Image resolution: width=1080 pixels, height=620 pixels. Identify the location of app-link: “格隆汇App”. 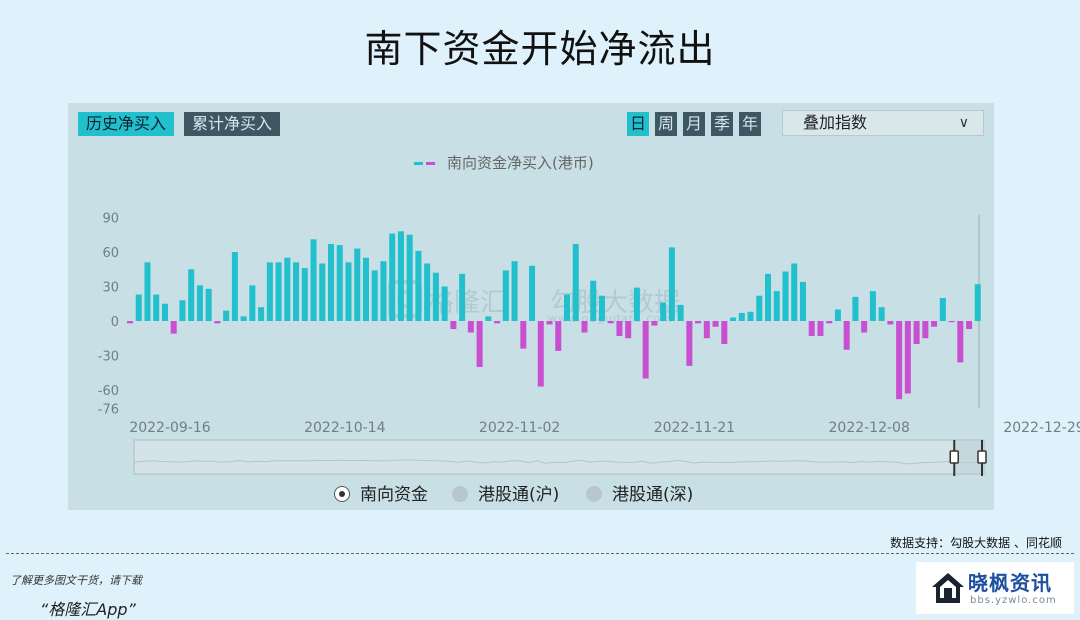
(88, 608).